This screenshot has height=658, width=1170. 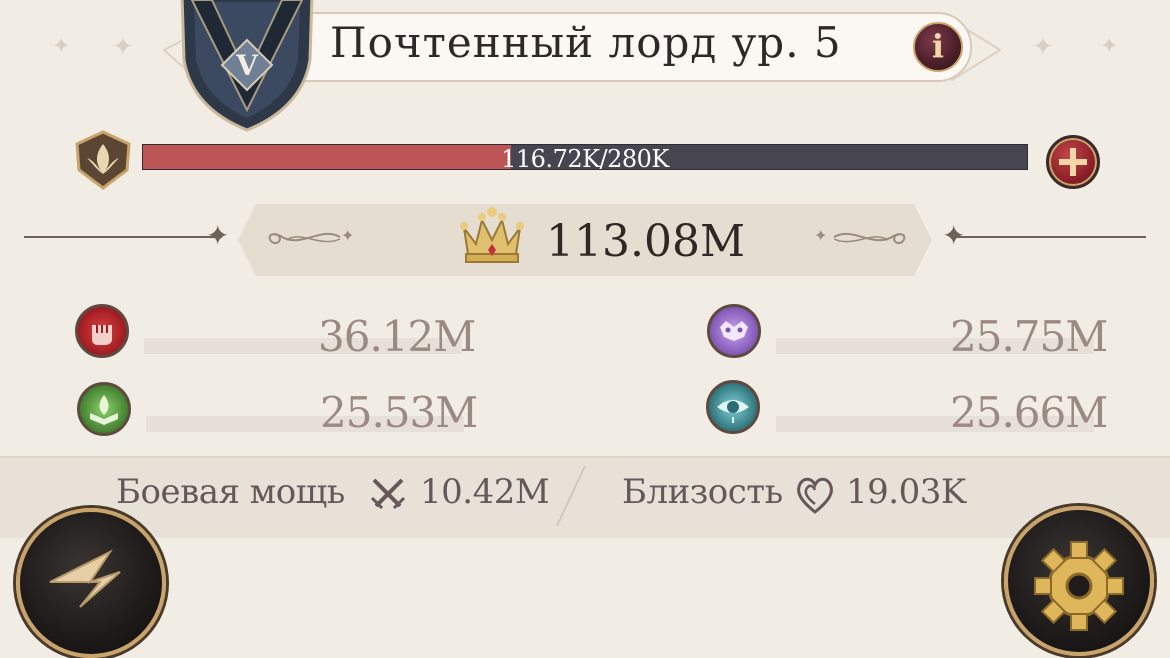 What do you see at coordinates (102, 331) in the screenshot?
I see `fist-icon` at bounding box center [102, 331].